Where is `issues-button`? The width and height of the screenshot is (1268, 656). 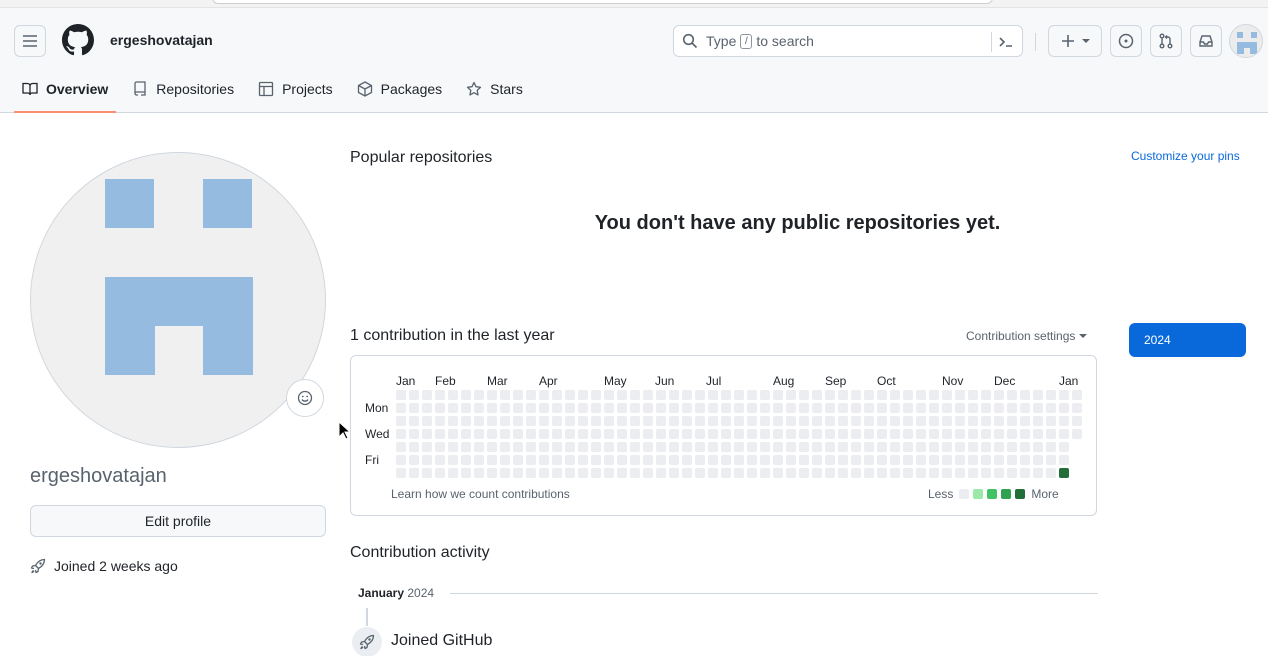
issues-button is located at coordinates (1126, 41).